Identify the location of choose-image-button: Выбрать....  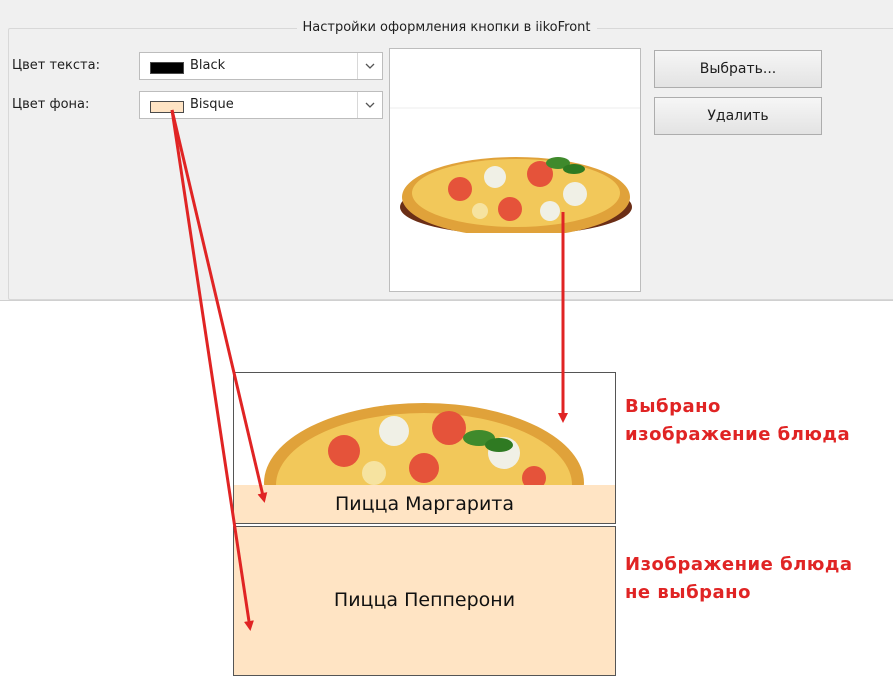
(738, 69).